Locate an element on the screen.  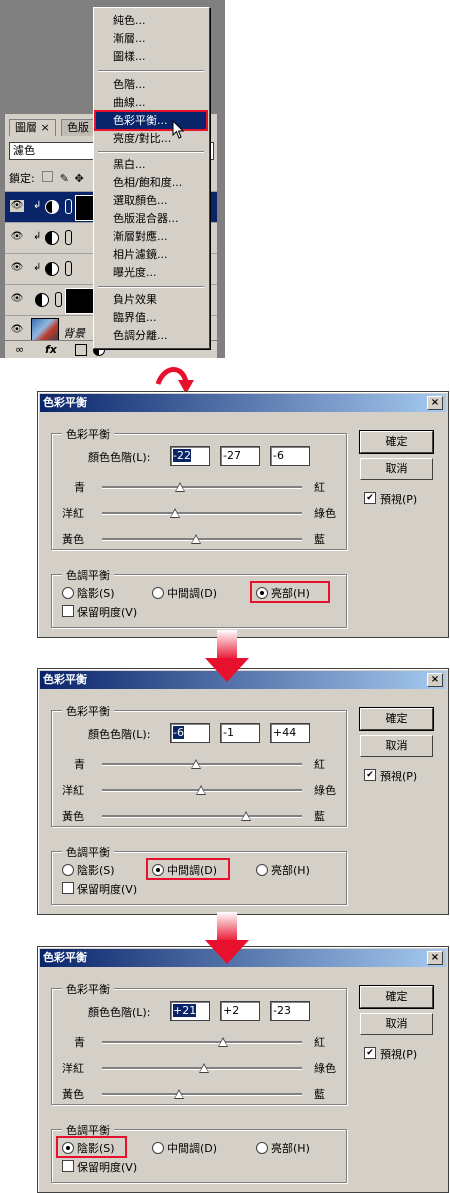
level-cyan-red-input: -6 is located at coordinates (190, 733).